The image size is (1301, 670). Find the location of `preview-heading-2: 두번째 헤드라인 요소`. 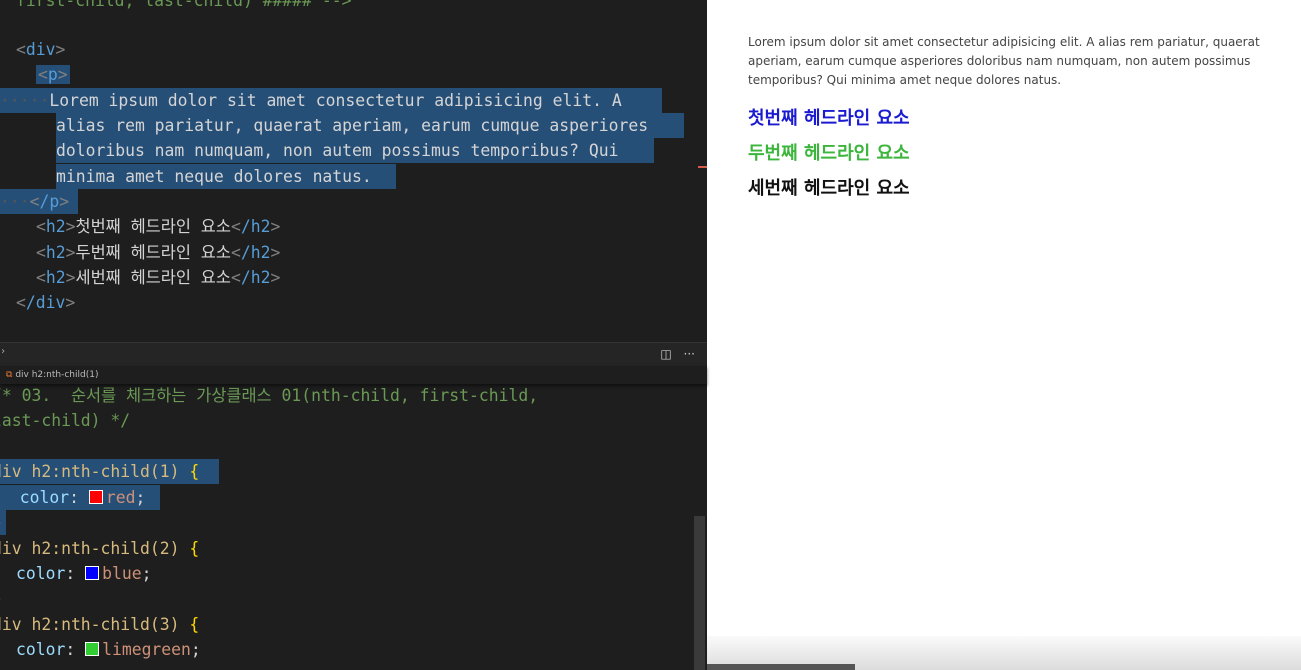

preview-heading-2: 두번째 헤드라인 요소 is located at coordinates (829, 153).